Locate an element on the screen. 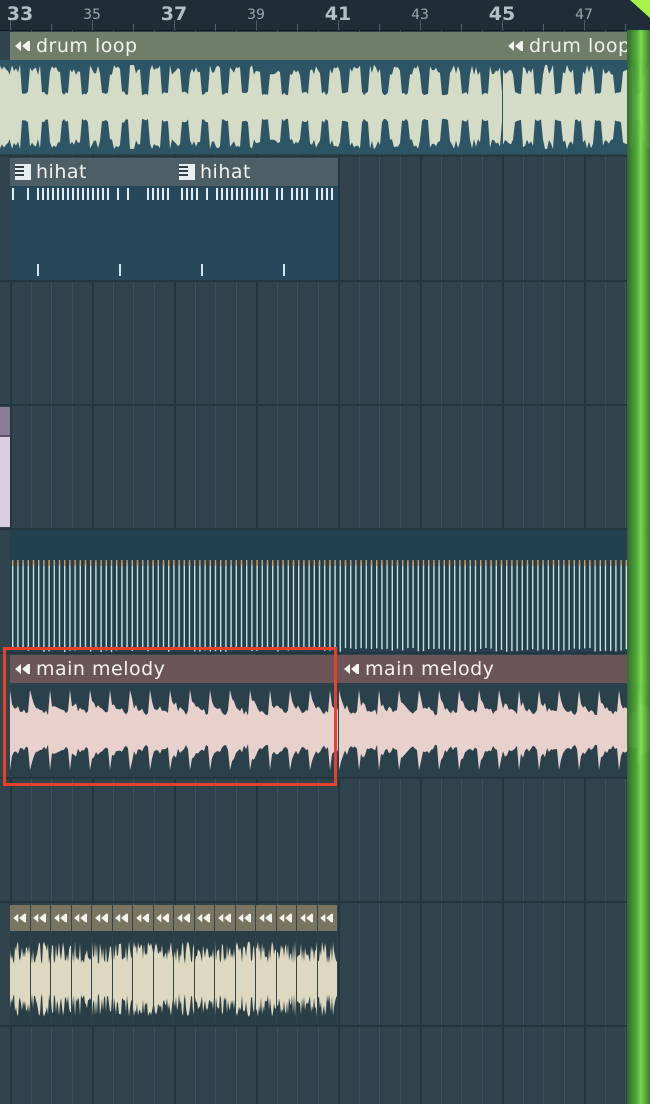 The image size is (650, 1104). clip-header: drum loop is located at coordinates (256, 46).